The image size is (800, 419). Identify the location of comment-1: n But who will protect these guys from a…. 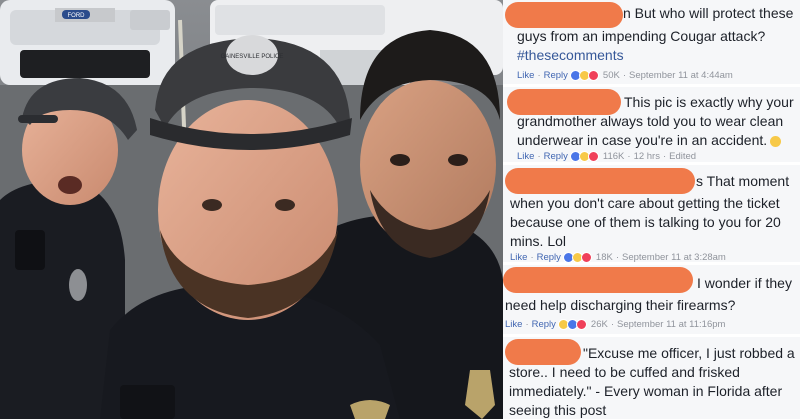
(651, 43).